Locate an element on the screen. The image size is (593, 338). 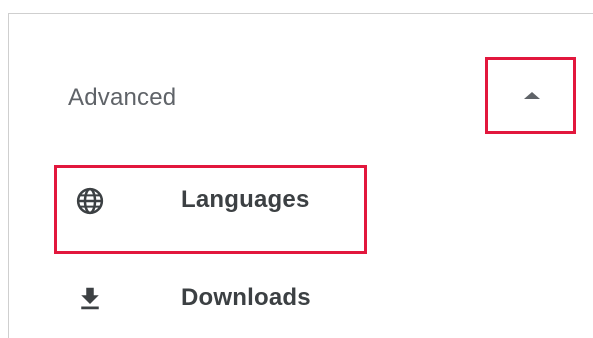
download-icon is located at coordinates (90, 299).